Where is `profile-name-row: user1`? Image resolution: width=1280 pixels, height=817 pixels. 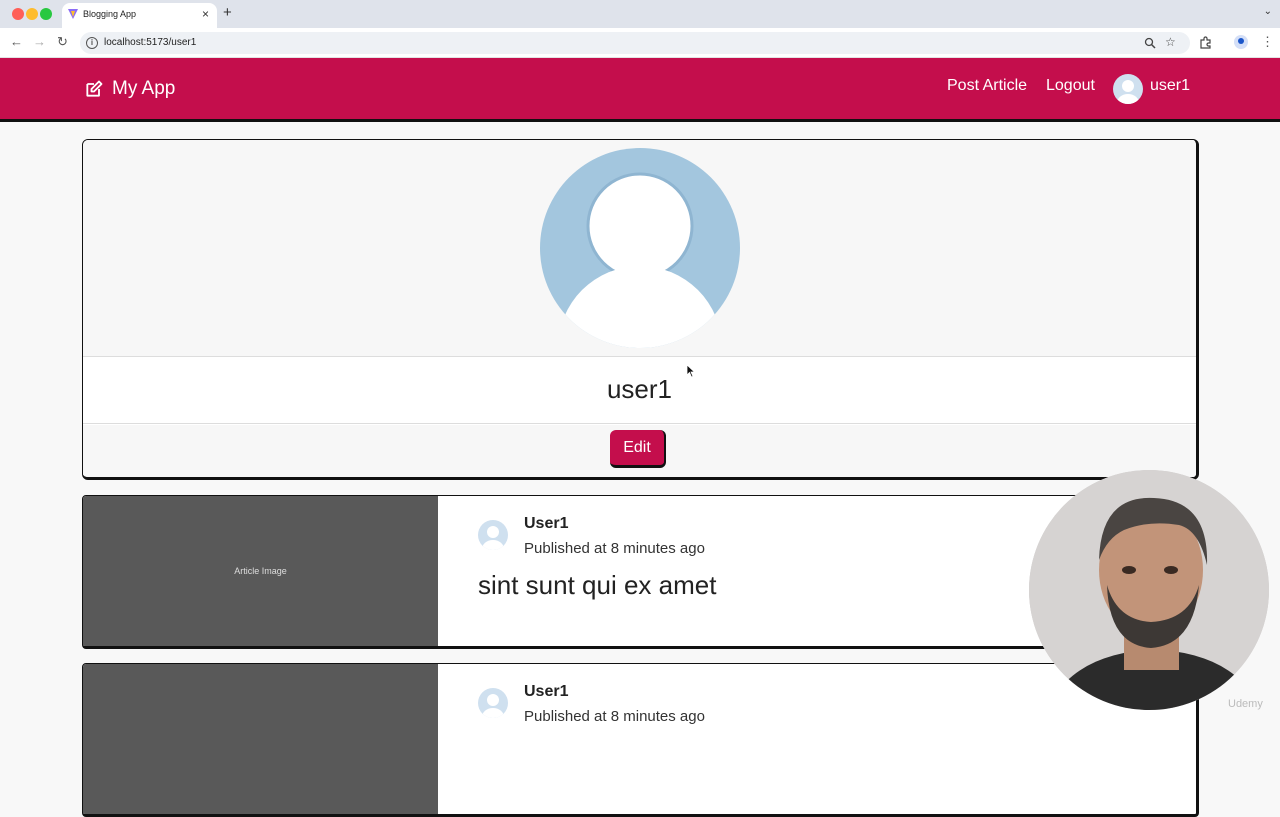
profile-name-row: user1 is located at coordinates (639, 391).